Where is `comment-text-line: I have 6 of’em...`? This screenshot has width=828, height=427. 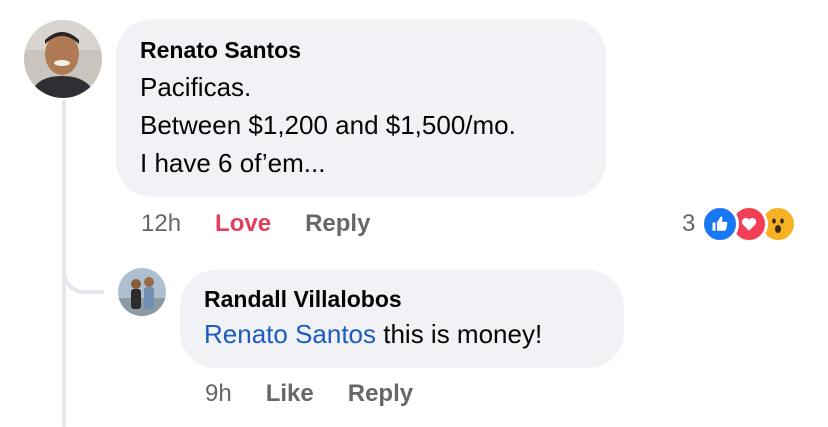
comment-text-line: I have 6 of’em... is located at coordinates (233, 163).